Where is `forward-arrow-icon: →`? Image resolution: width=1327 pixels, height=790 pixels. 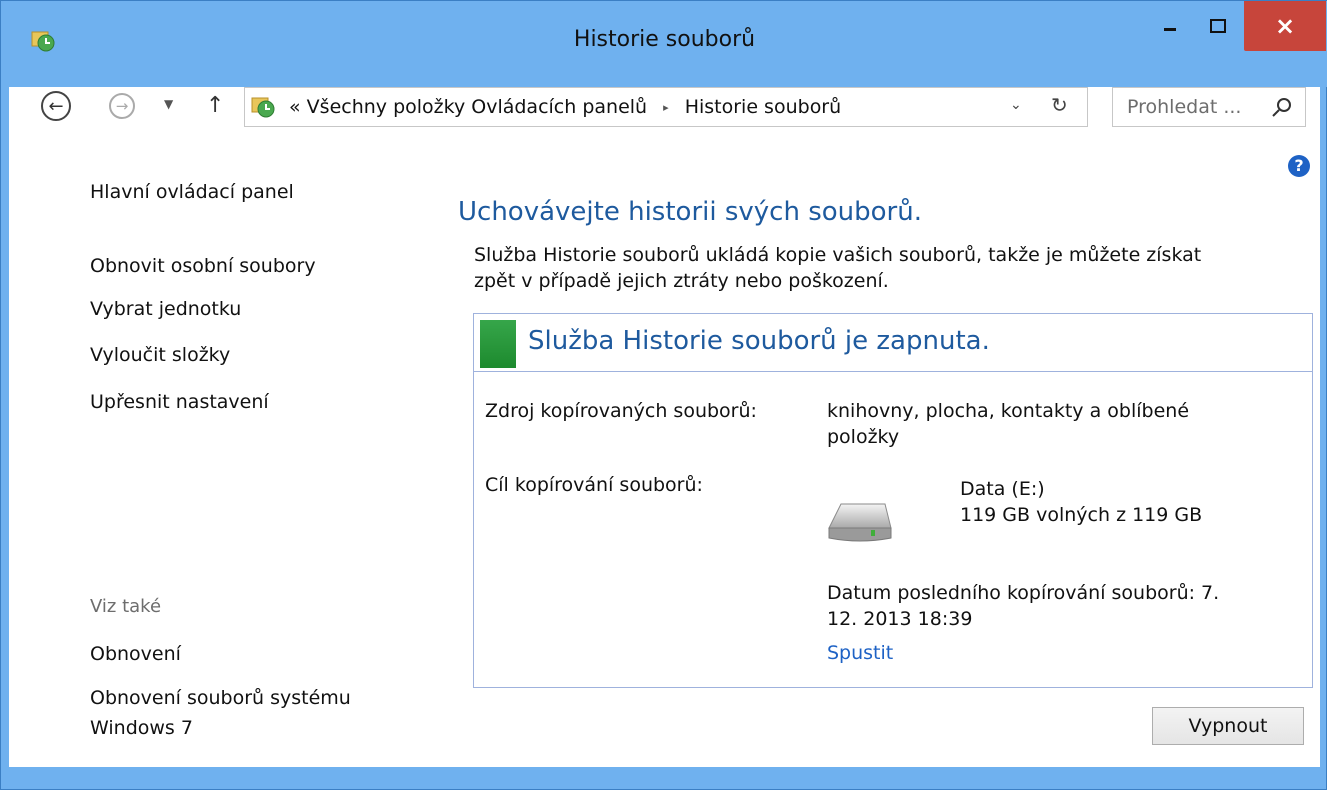 forward-arrow-icon: → is located at coordinates (122, 106).